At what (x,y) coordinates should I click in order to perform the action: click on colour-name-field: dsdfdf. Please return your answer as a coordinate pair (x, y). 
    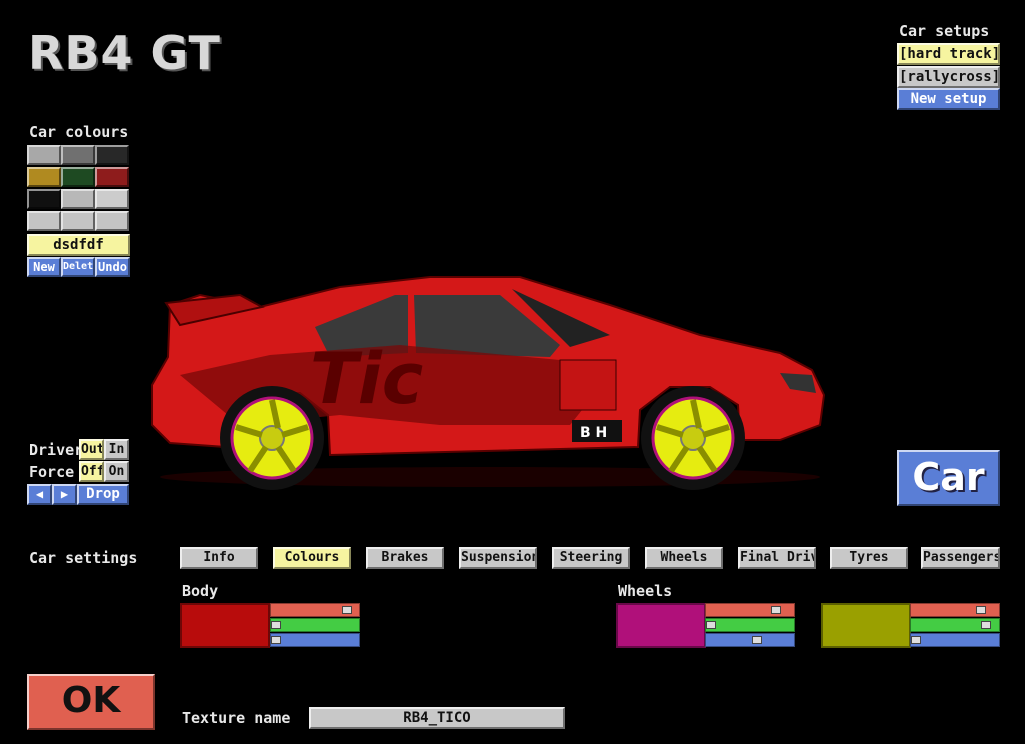
    Looking at the image, I should click on (78, 245).